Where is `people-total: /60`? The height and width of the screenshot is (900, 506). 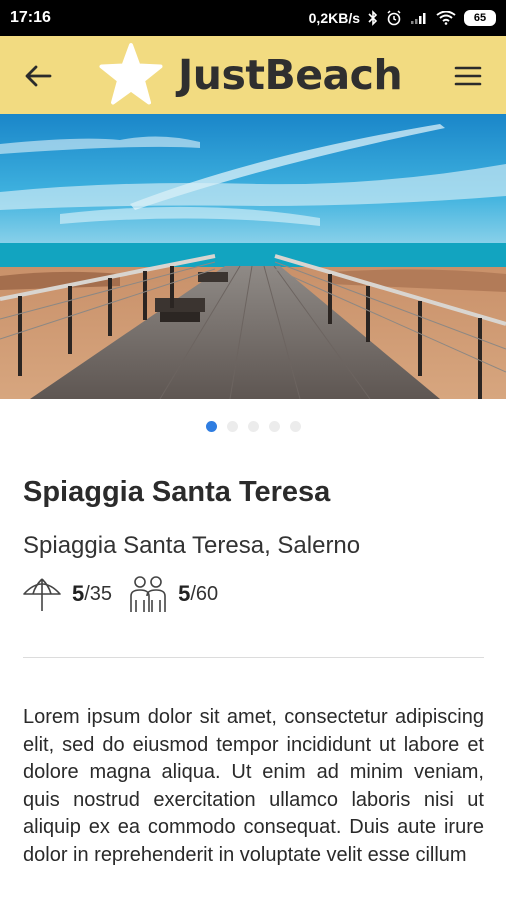 people-total: /60 is located at coordinates (204, 593).